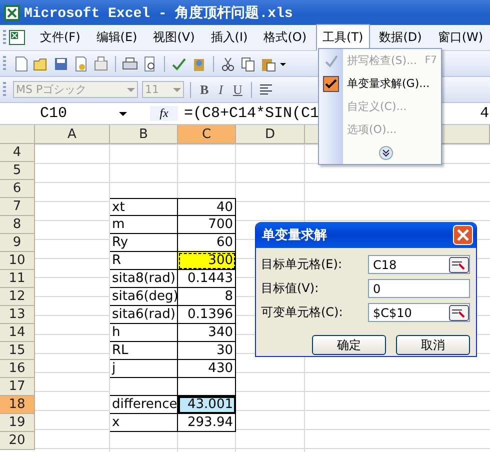 This screenshot has width=490, height=452. What do you see at coordinates (207, 225) in the screenshot?
I see `table-cell: 700` at bounding box center [207, 225].